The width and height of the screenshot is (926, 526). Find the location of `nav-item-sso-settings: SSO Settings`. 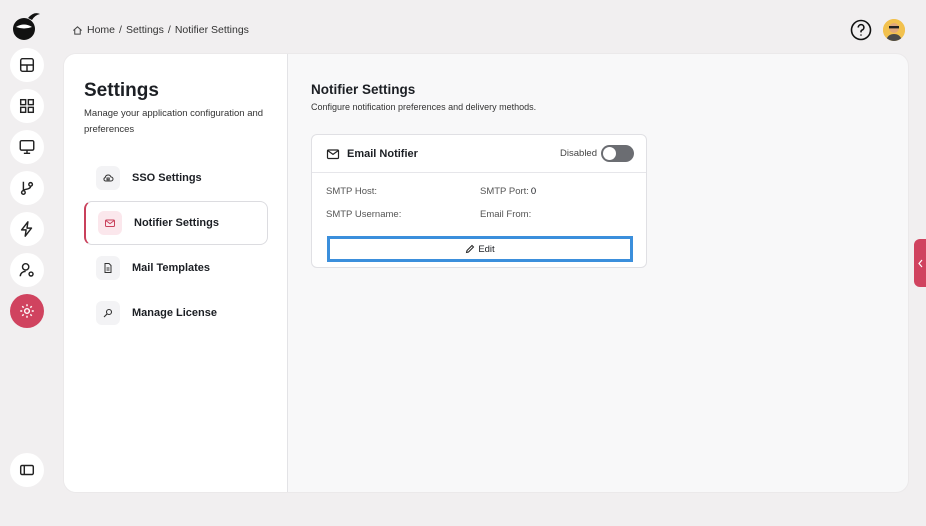

nav-item-sso-settings: SSO Settings is located at coordinates (176, 178).